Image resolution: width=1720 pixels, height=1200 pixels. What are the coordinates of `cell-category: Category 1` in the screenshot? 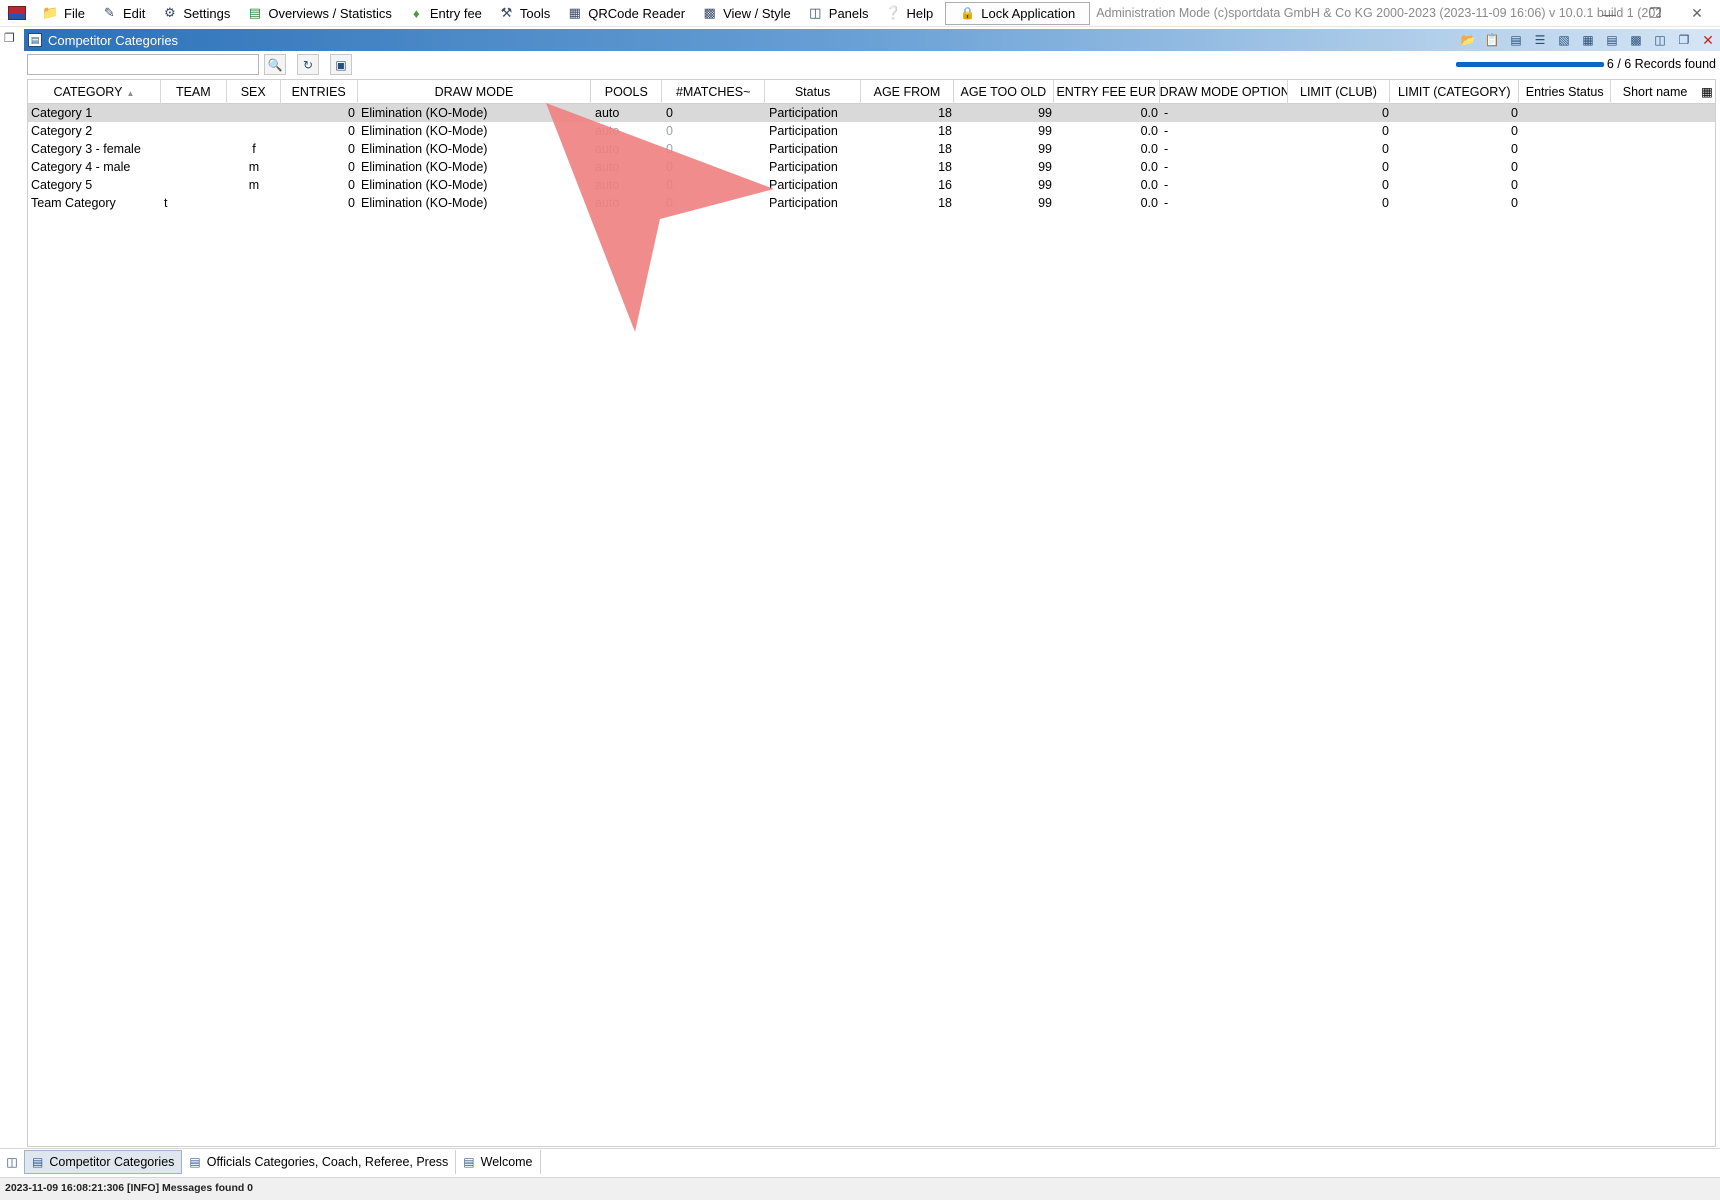 It's located at (94, 113).